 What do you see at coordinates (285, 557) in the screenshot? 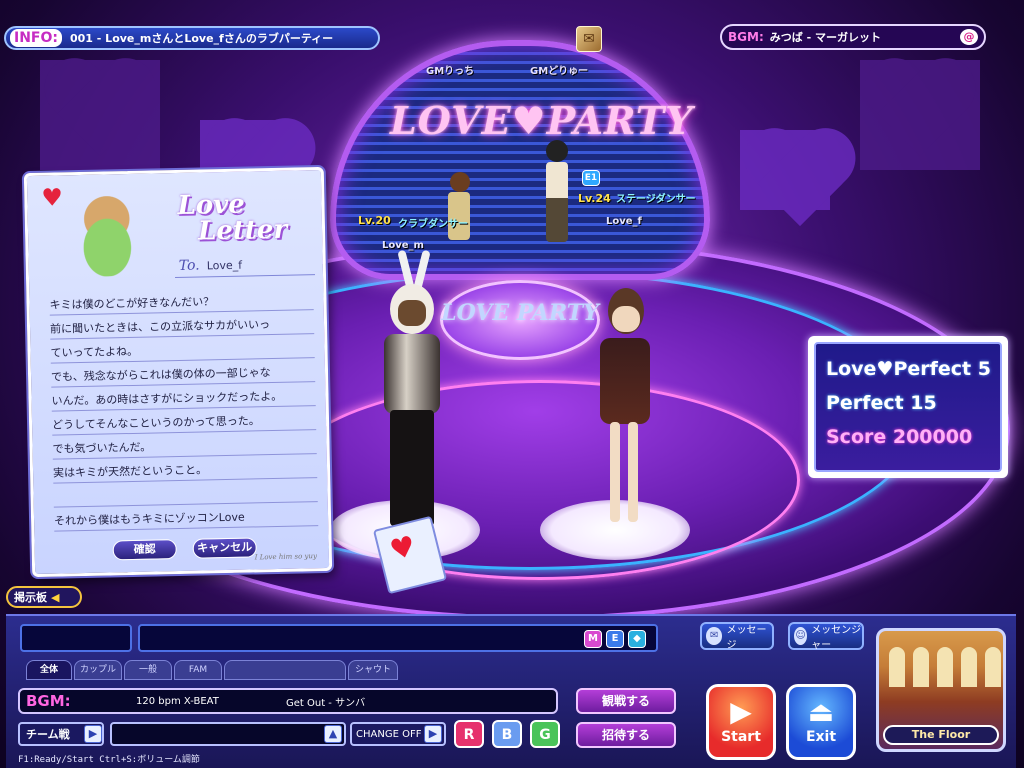
I see `letter-signature: I Love him so yuy` at bounding box center [285, 557].